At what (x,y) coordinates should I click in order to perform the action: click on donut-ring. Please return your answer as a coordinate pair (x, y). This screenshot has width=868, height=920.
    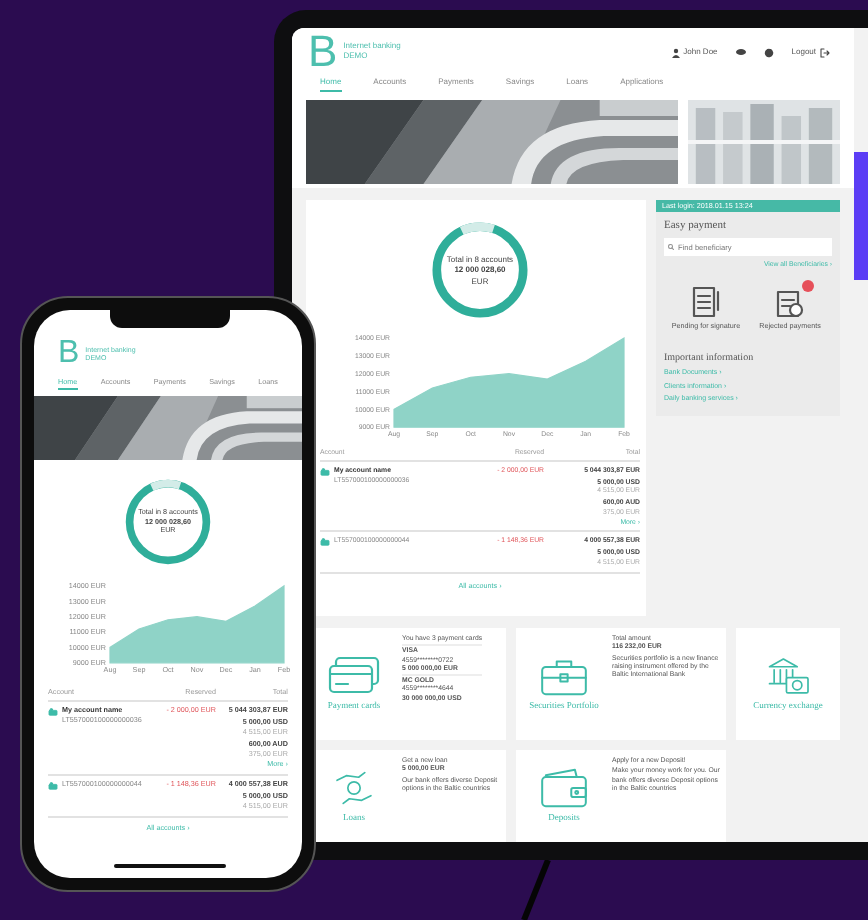
    Looking at the image, I should click on (168, 522).